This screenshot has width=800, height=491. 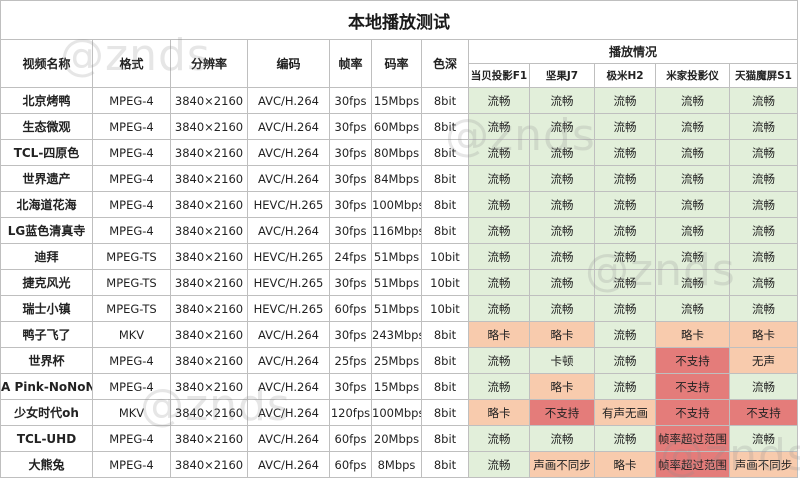 What do you see at coordinates (396, 152) in the screenshot?
I see `cell-bitrate: 80Mbps` at bounding box center [396, 152].